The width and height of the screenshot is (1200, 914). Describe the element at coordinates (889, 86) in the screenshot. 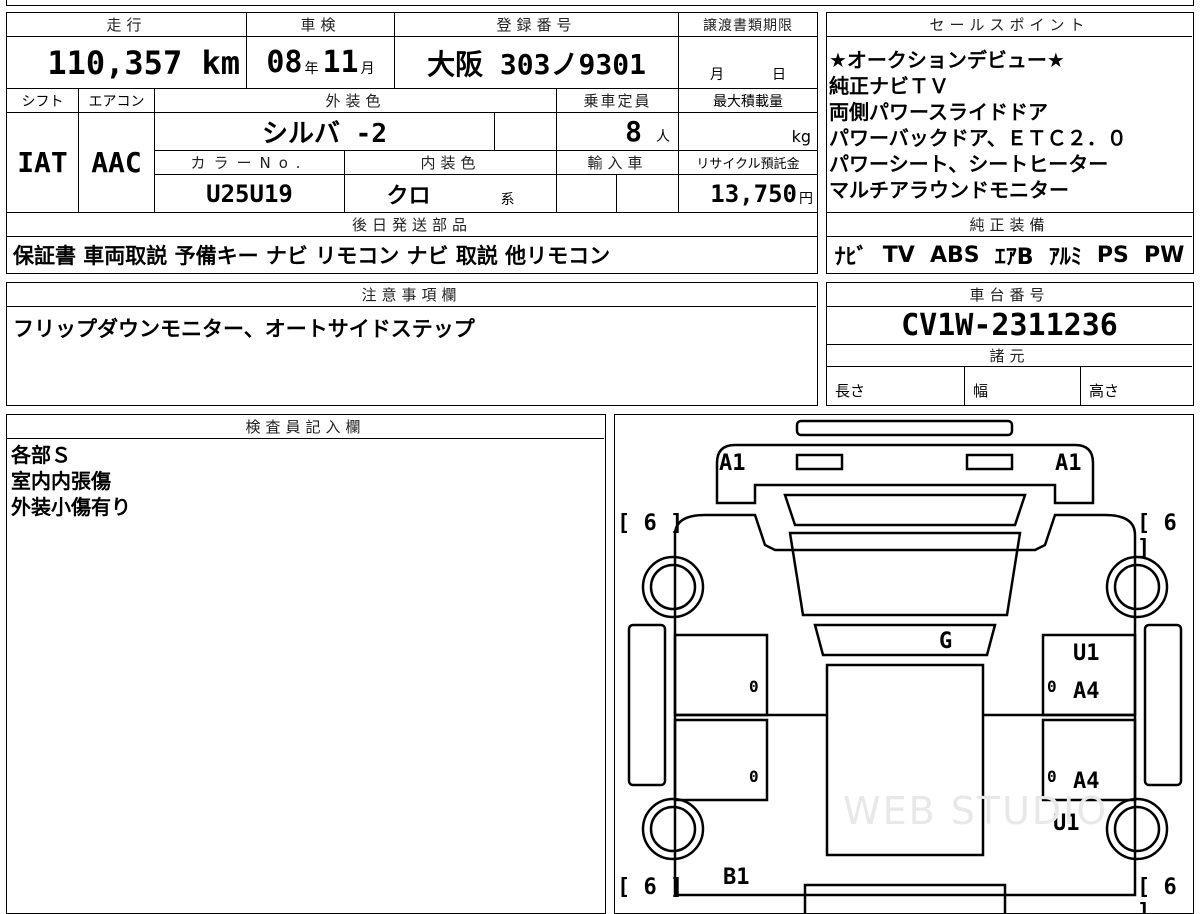

I see `sales-point-2: 純正ナビＴＶ` at that location.